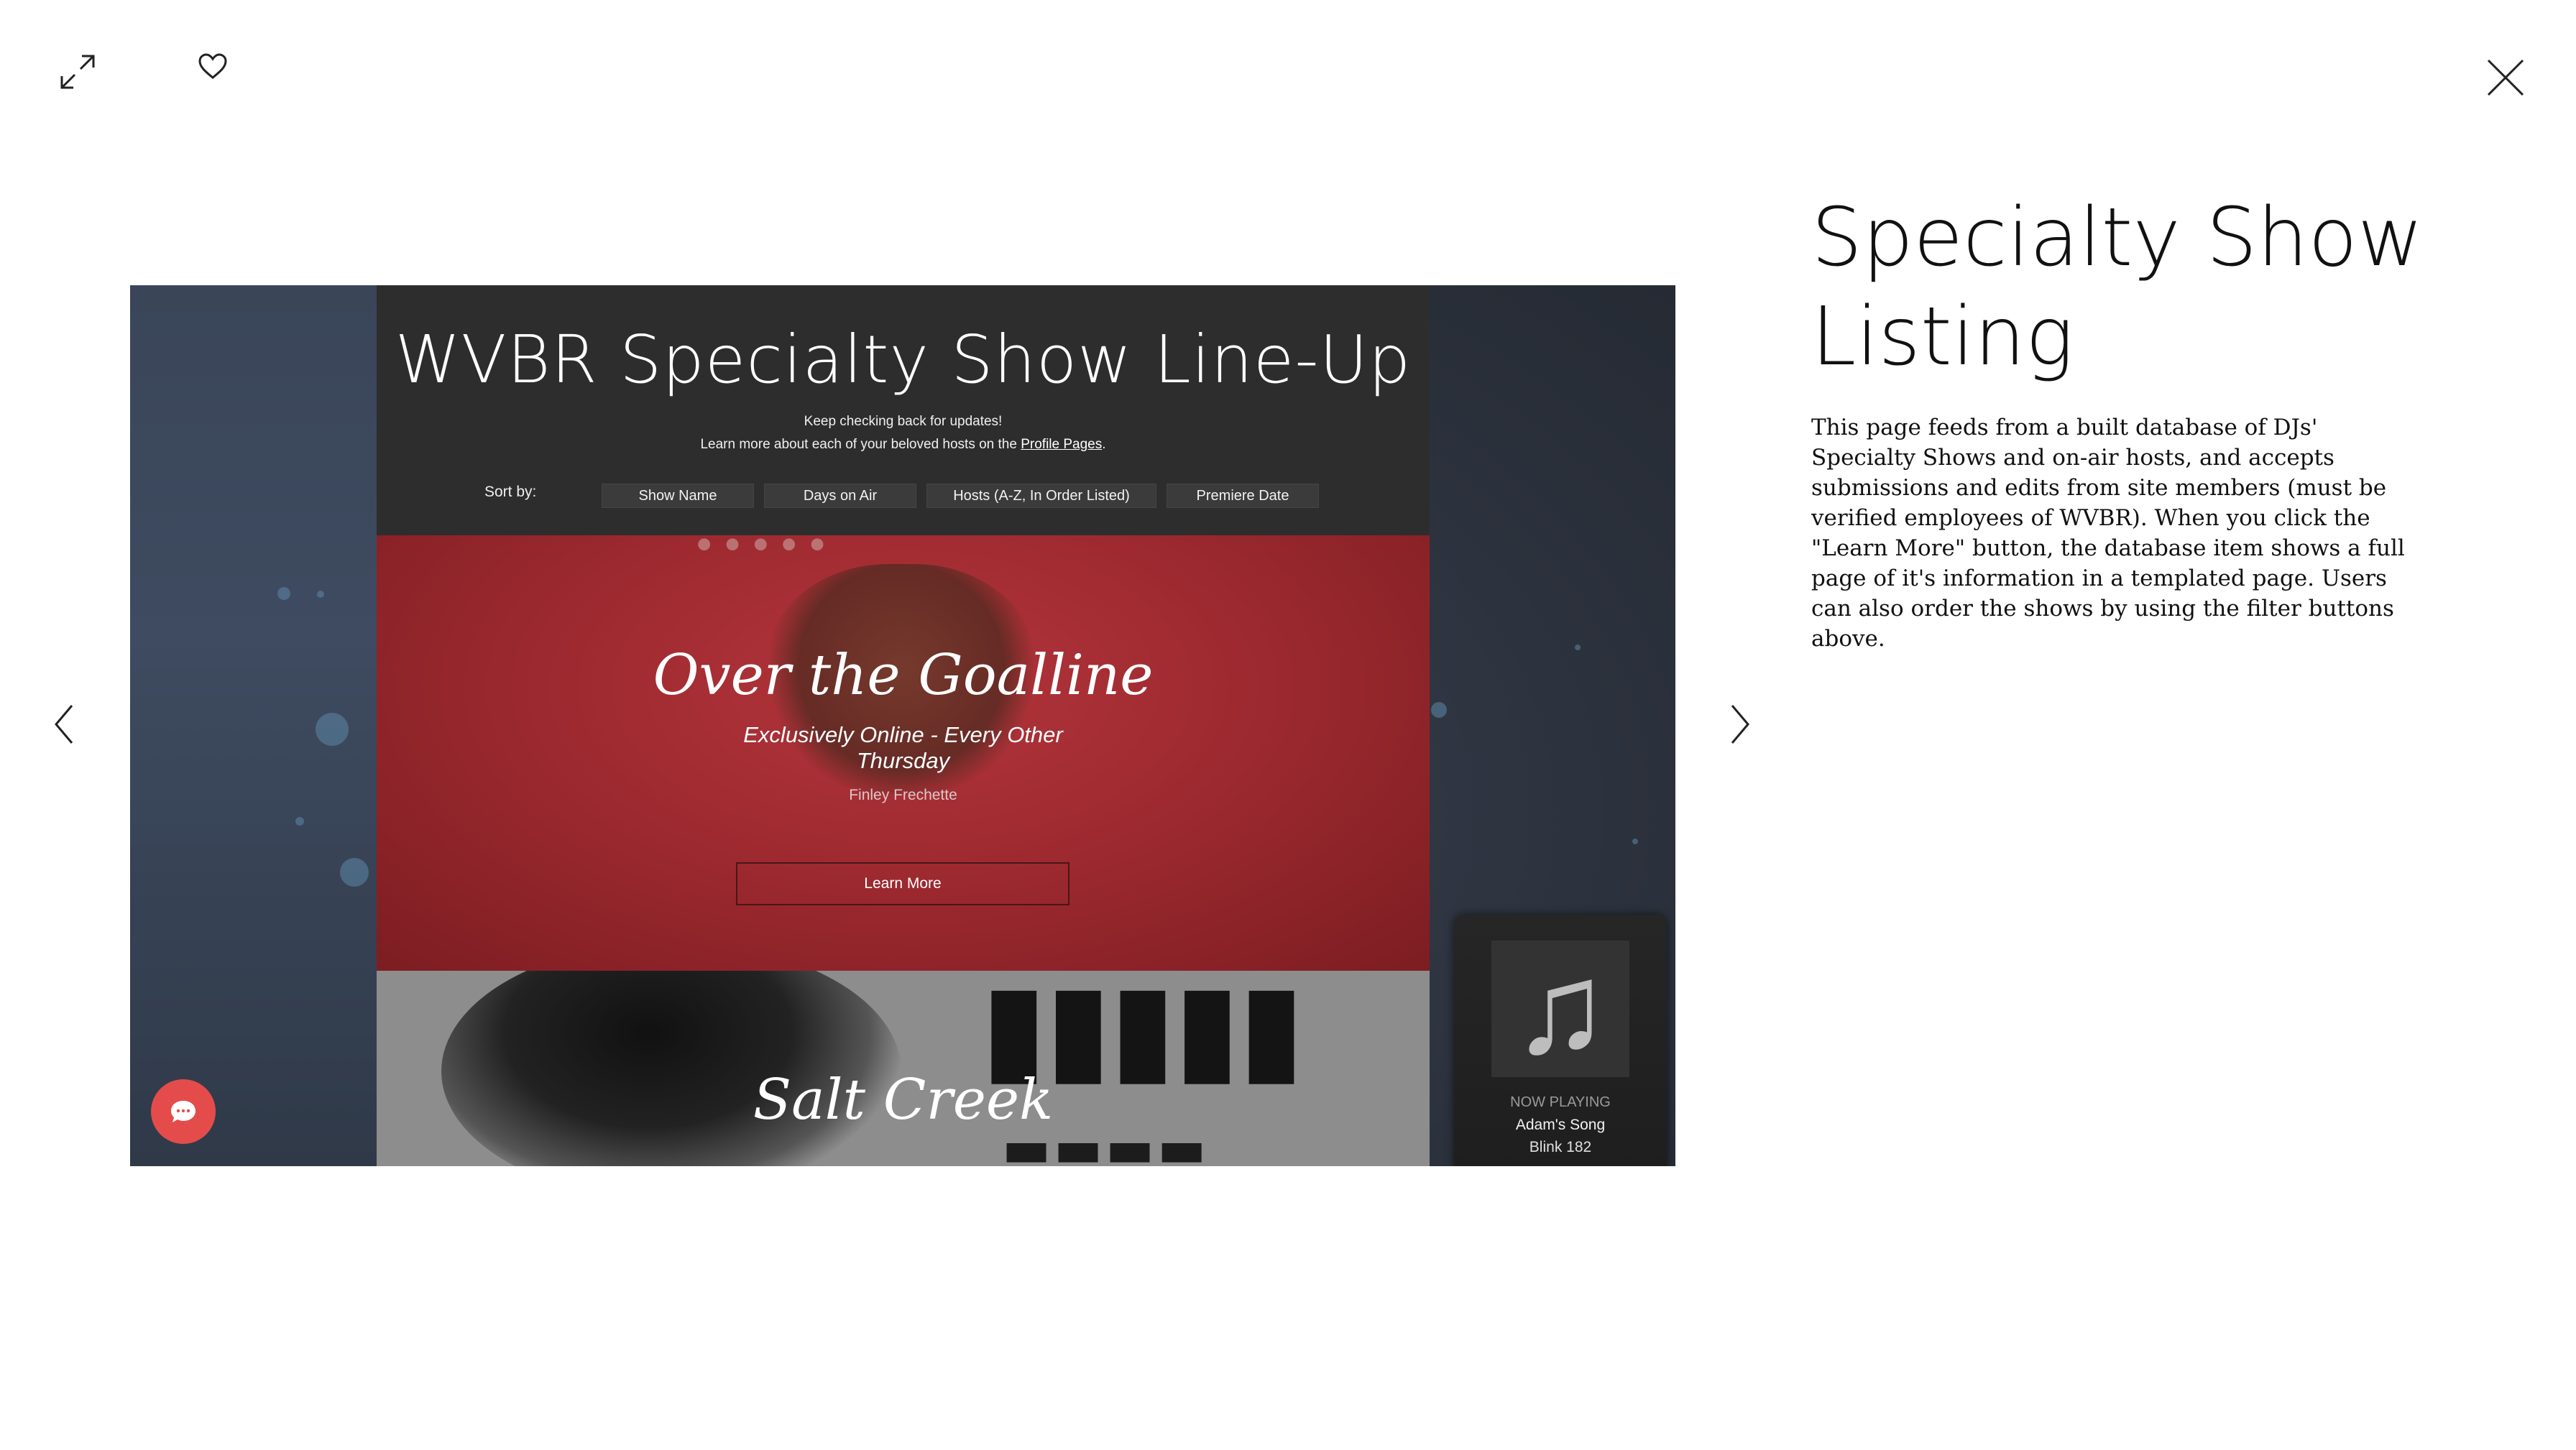 This screenshot has width=2576, height=1450. I want to click on profile-pages-link: Profile Pages, so click(1061, 444).